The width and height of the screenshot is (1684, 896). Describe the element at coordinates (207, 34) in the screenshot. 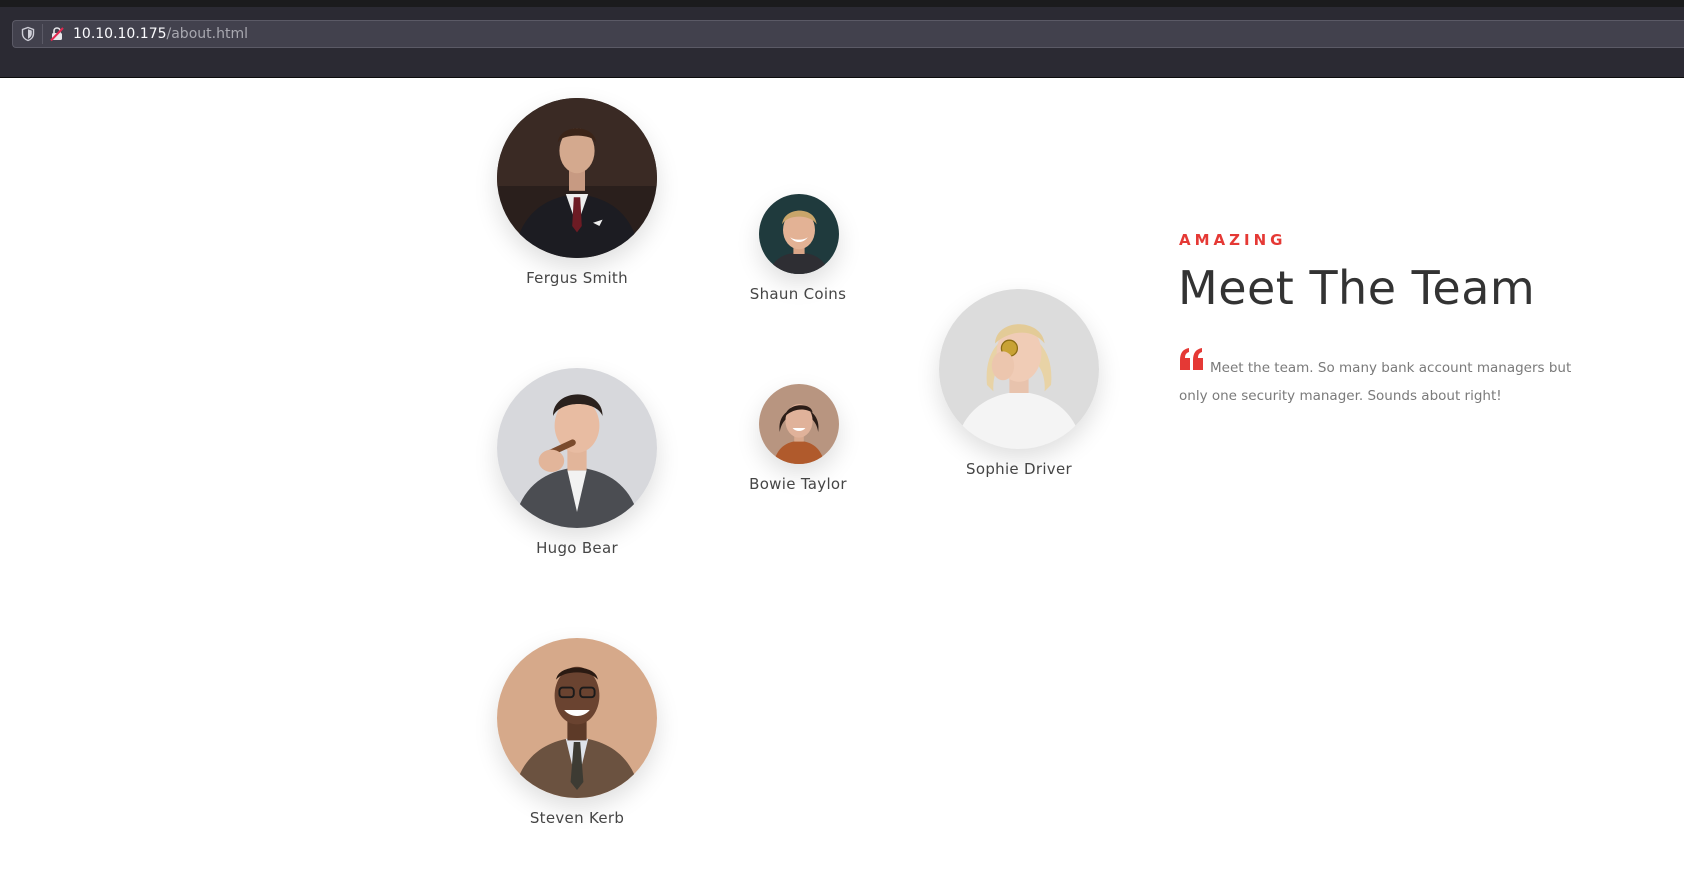

I see `url-path: /about.html` at that location.